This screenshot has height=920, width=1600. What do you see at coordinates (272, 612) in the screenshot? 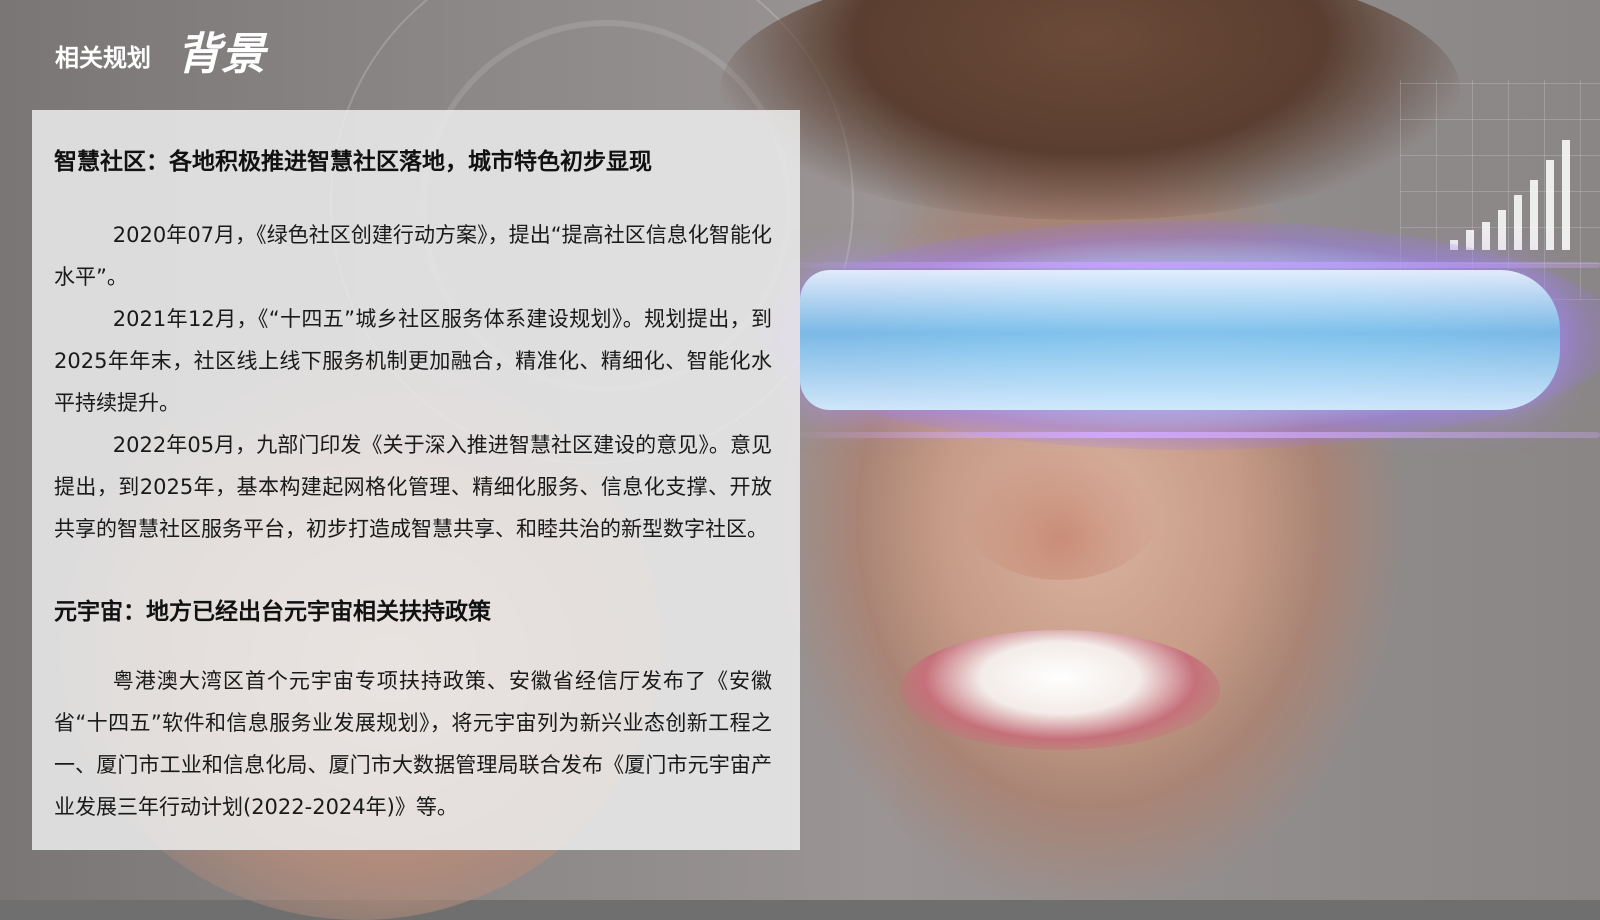
I see `section-heading-metaverse: 元宇宙：地方已经出台元宇宙相关扶持政策` at bounding box center [272, 612].